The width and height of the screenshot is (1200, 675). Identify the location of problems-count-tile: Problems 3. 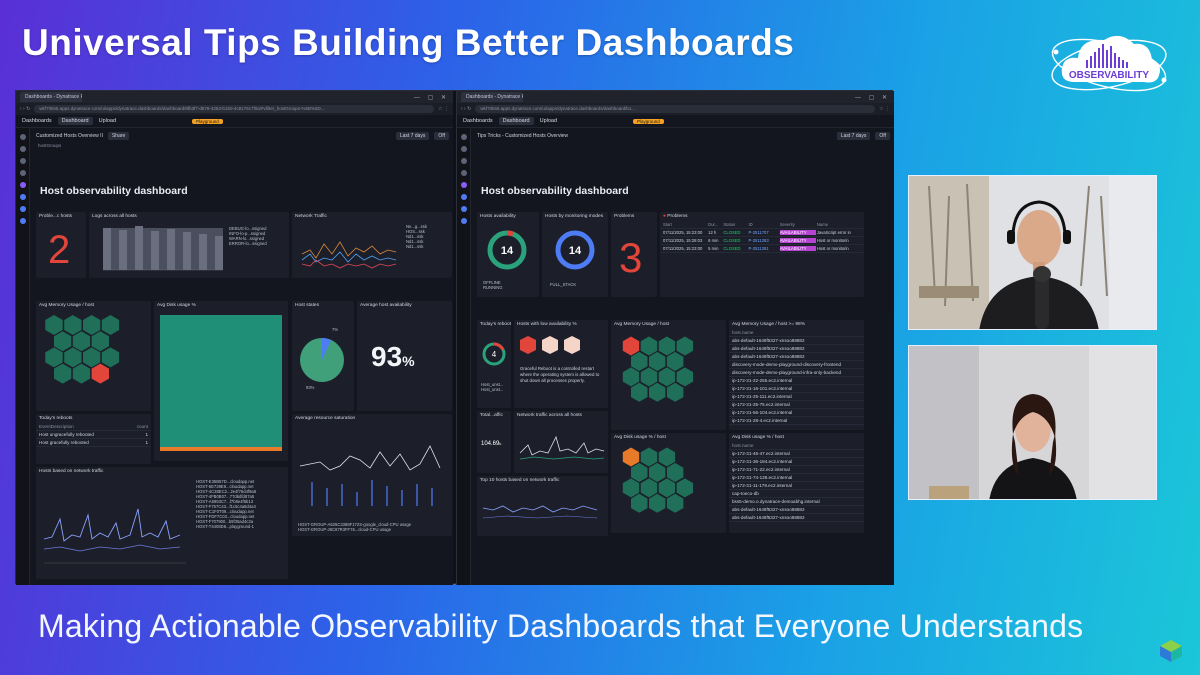
(634, 254).